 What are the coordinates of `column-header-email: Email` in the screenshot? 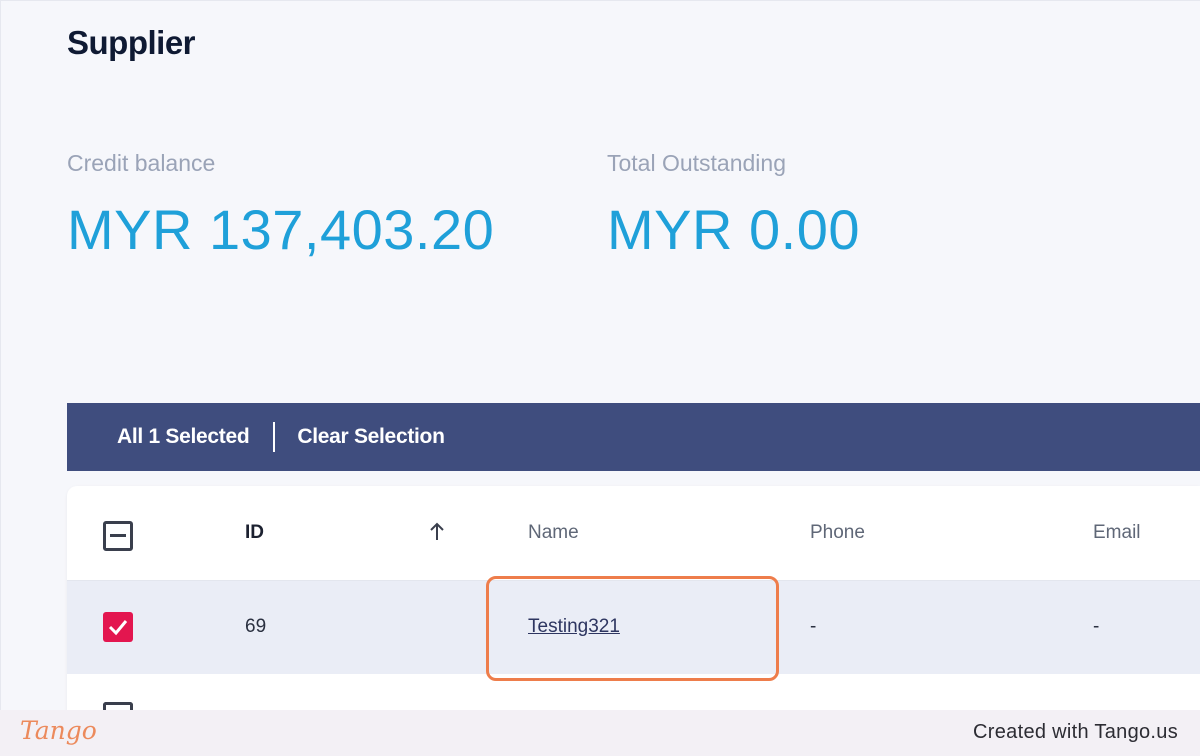 It's located at (1117, 533).